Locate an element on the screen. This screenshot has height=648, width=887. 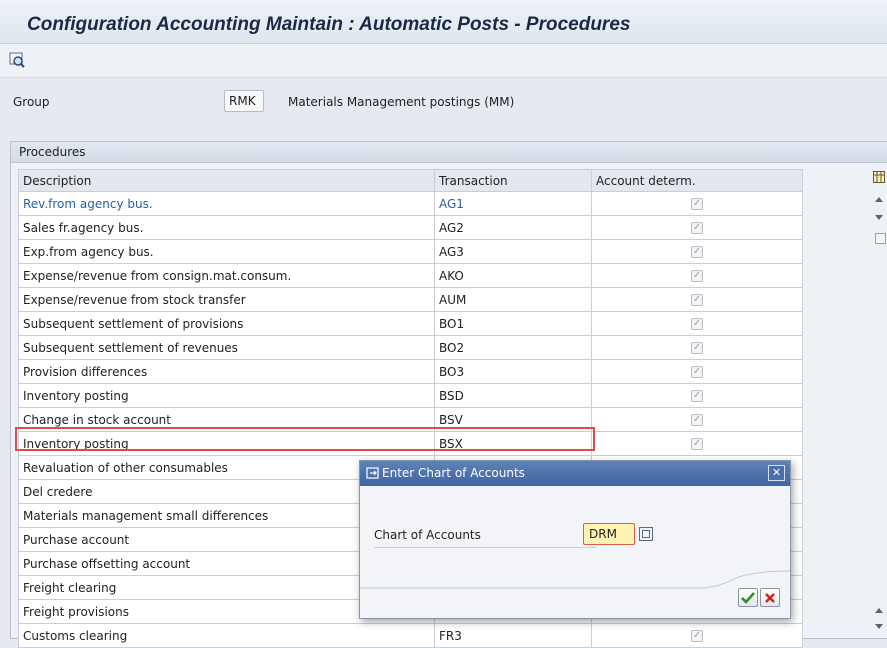
dialog-window-icon is located at coordinates (372, 473).